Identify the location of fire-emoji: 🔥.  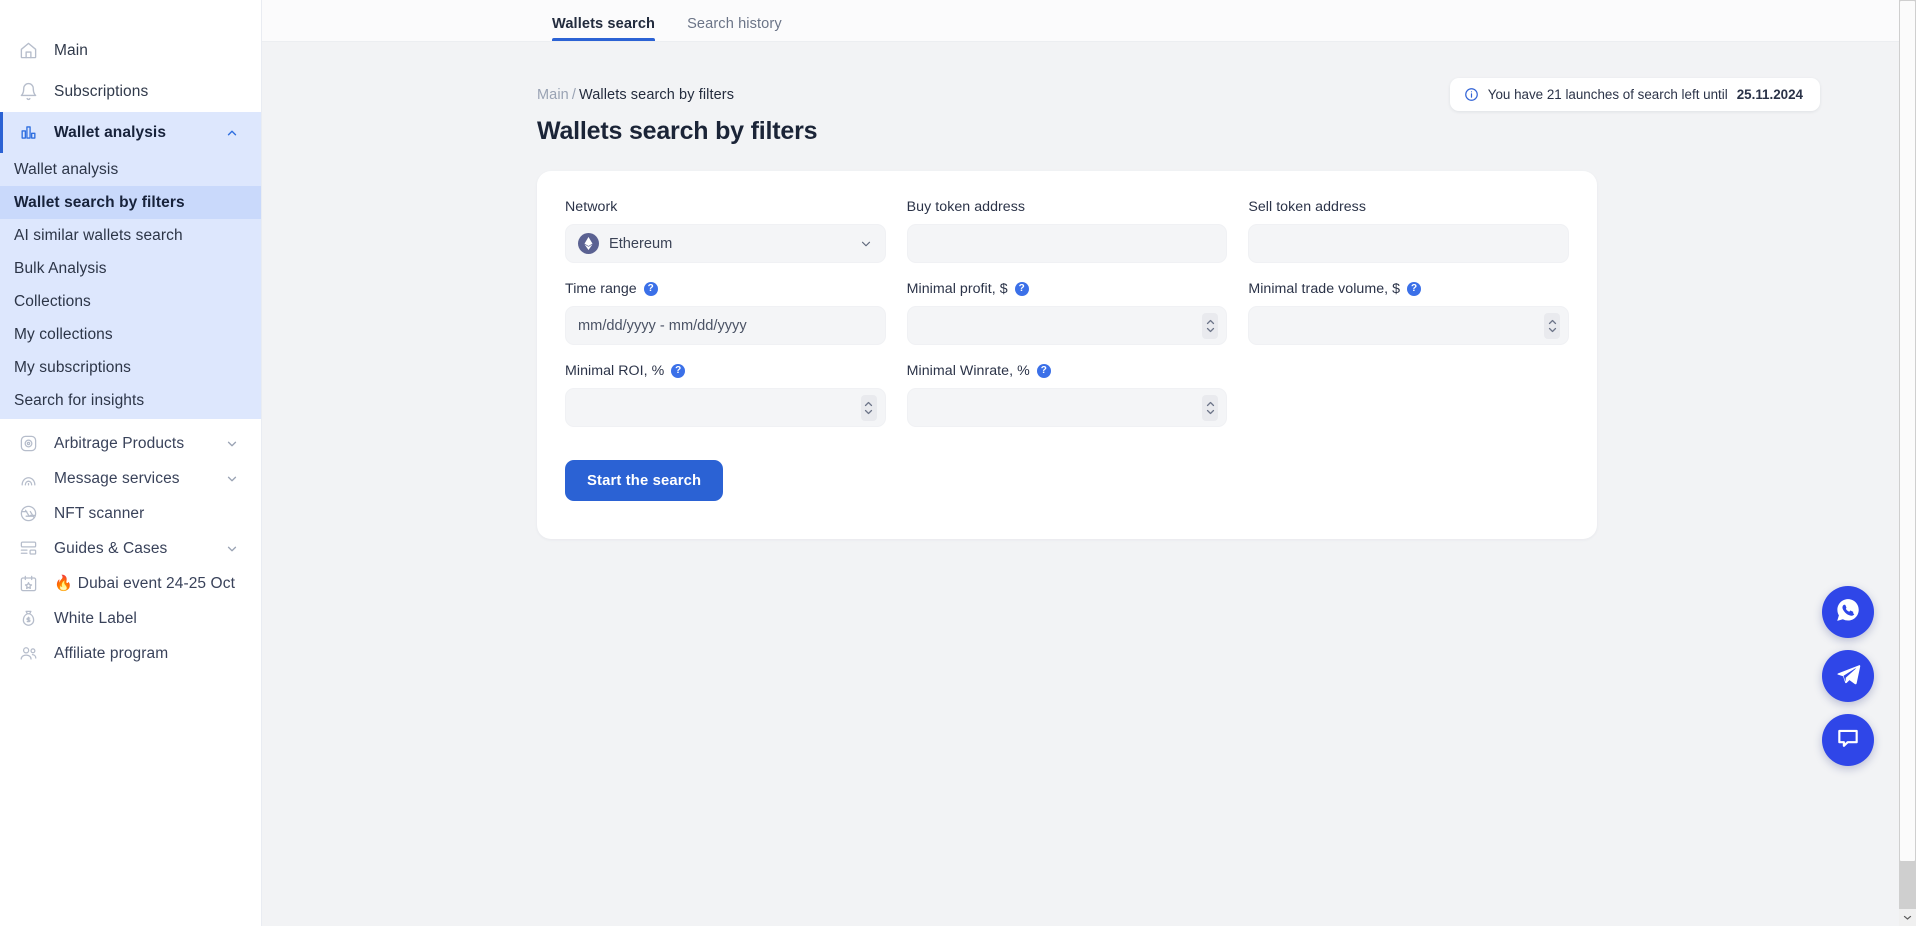
(63, 583).